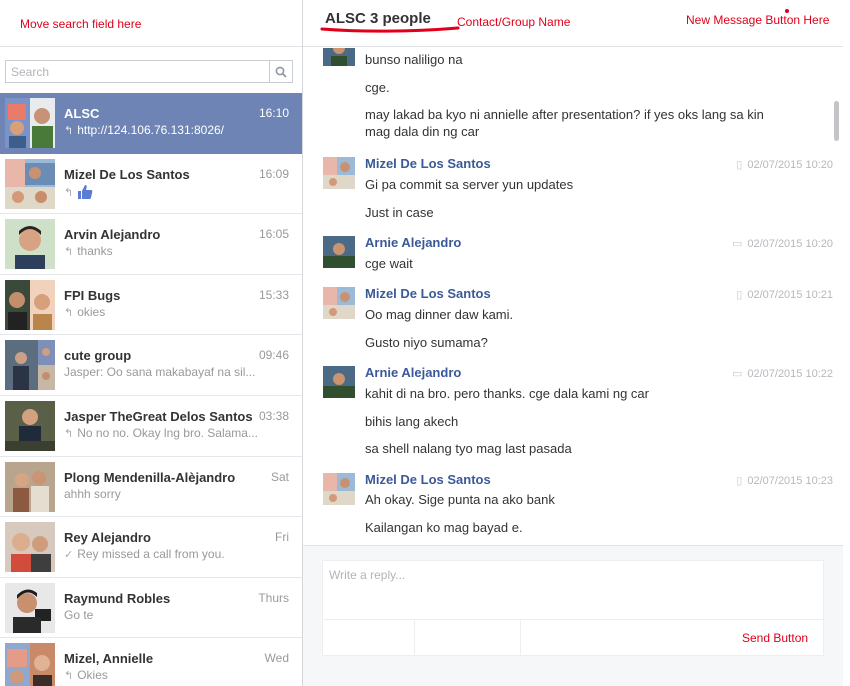  Describe the element at coordinates (98, 356) in the screenshot. I see `conversation-name: cute group` at that location.